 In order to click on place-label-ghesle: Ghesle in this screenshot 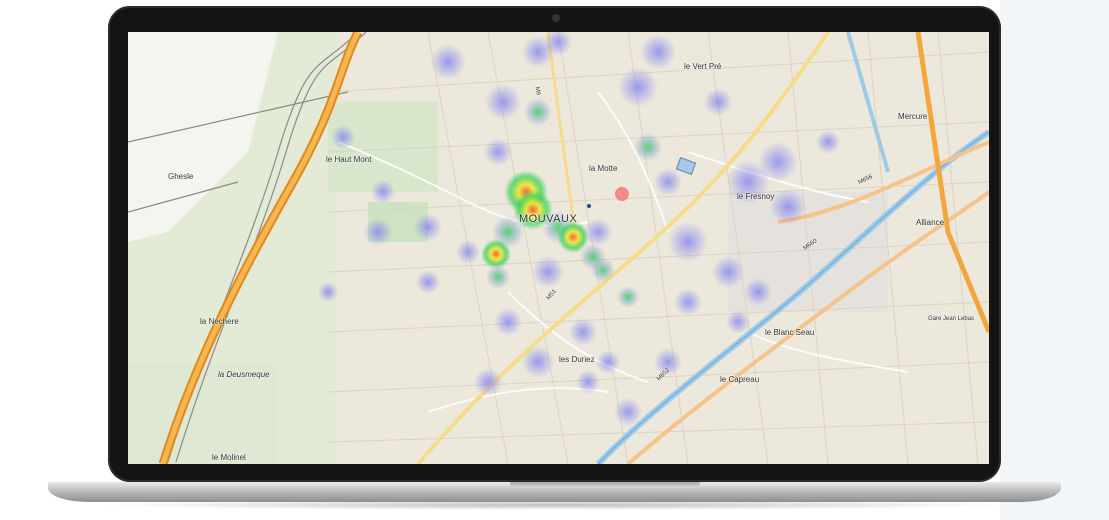, I will do `click(181, 176)`.